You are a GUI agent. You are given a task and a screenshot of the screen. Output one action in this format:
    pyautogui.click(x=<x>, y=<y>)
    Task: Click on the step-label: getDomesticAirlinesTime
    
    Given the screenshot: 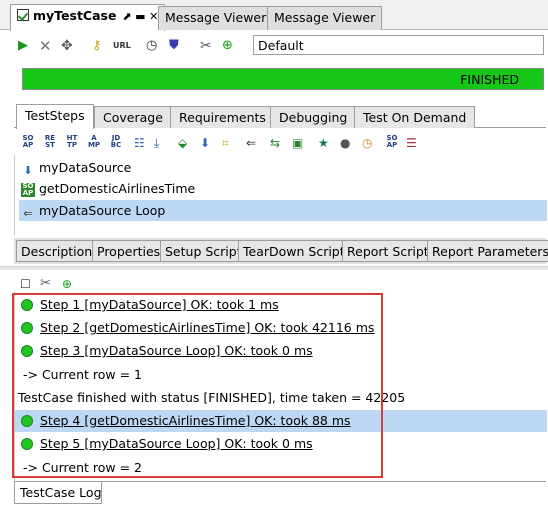 What is the action you would take?
    pyautogui.click(x=117, y=188)
    